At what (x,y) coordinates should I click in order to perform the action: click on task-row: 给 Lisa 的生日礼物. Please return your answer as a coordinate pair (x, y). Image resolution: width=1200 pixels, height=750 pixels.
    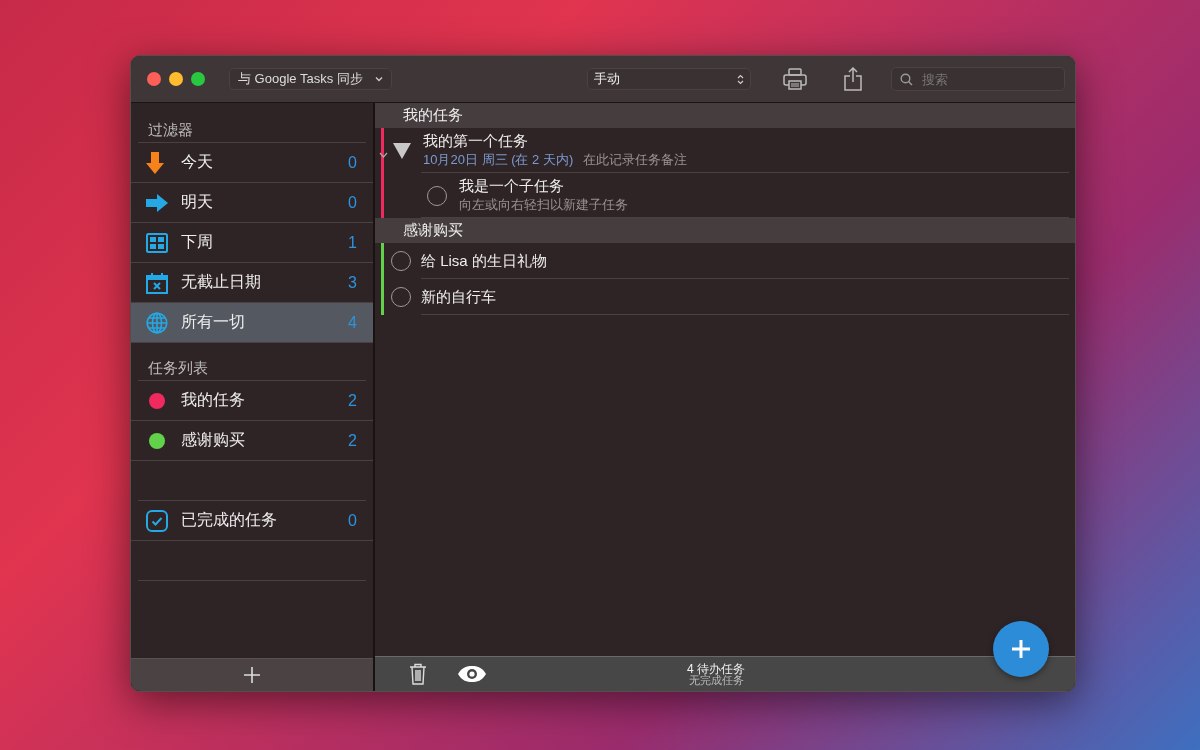
    Looking at the image, I should click on (725, 261).